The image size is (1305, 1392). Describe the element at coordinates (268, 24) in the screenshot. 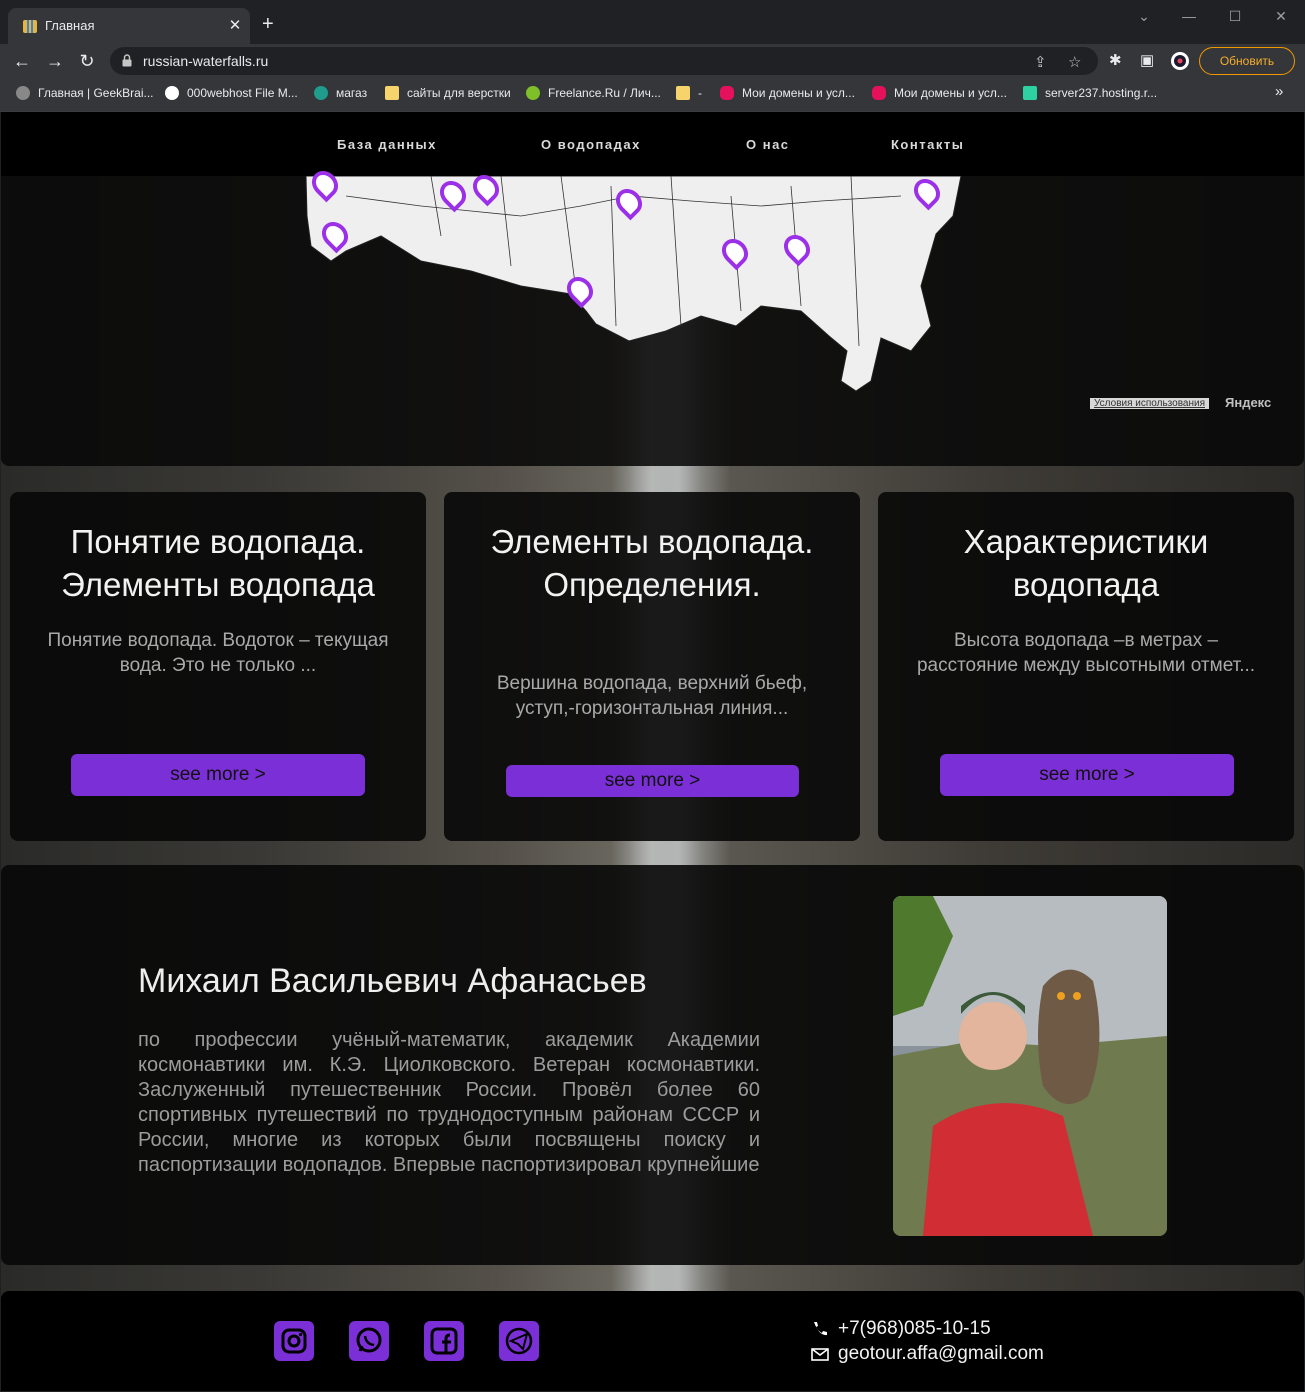

I see `new-tab-icon: +` at that location.